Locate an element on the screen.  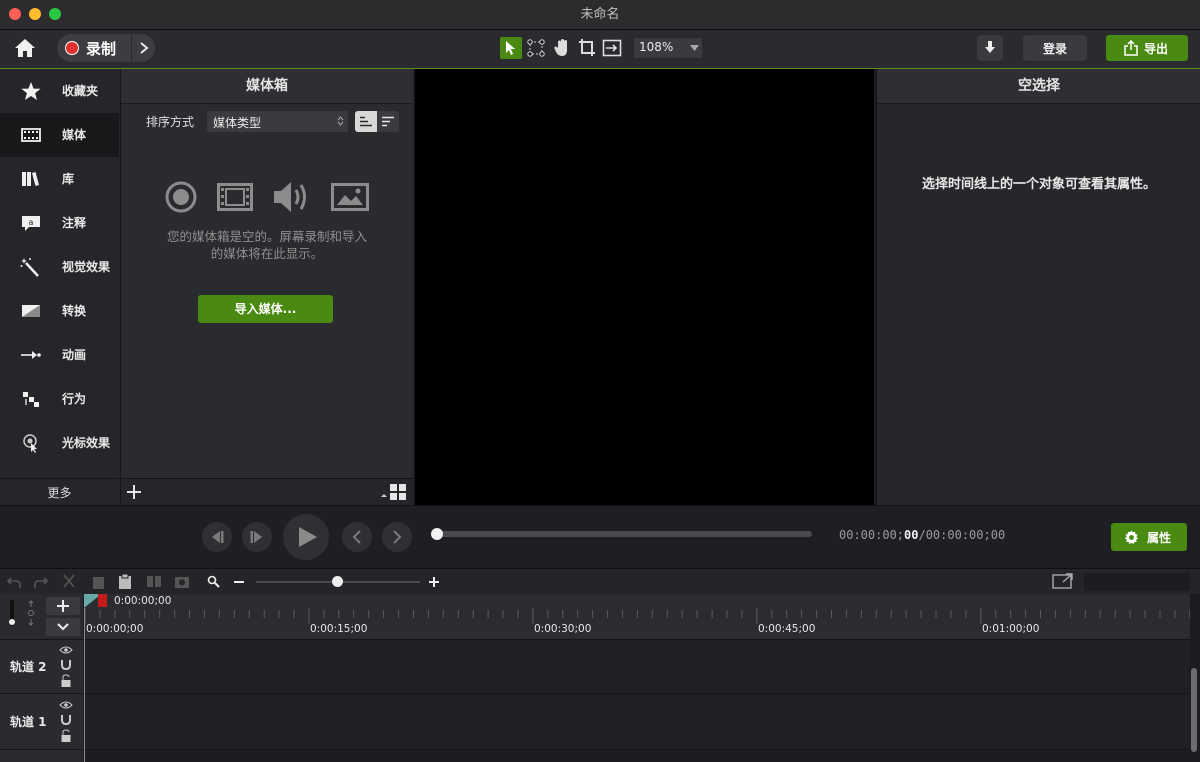
cut-icon is located at coordinates (69, 582).